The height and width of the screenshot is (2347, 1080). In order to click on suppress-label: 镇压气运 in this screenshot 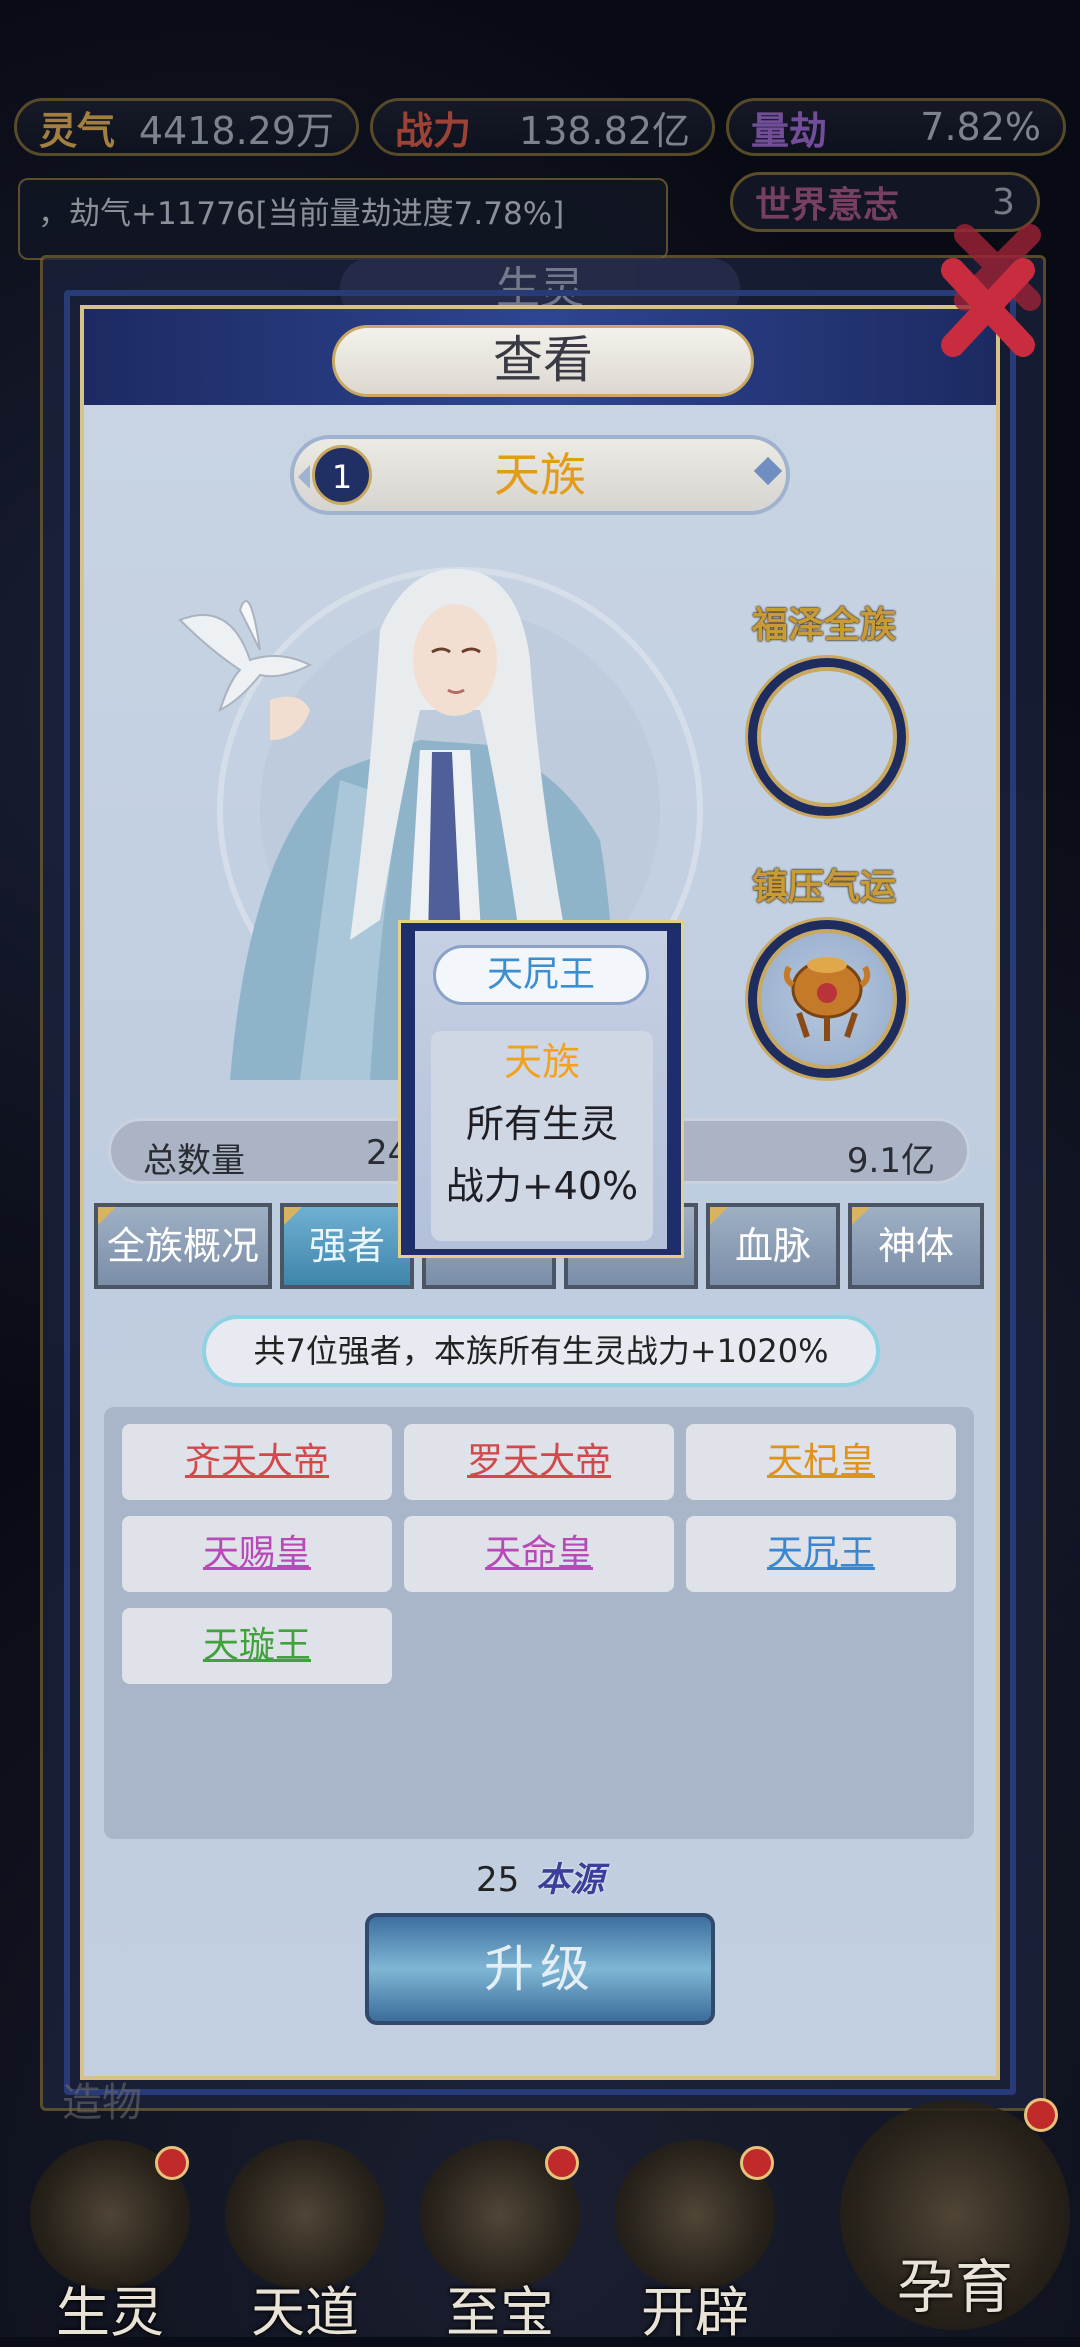, I will do `click(824, 887)`.